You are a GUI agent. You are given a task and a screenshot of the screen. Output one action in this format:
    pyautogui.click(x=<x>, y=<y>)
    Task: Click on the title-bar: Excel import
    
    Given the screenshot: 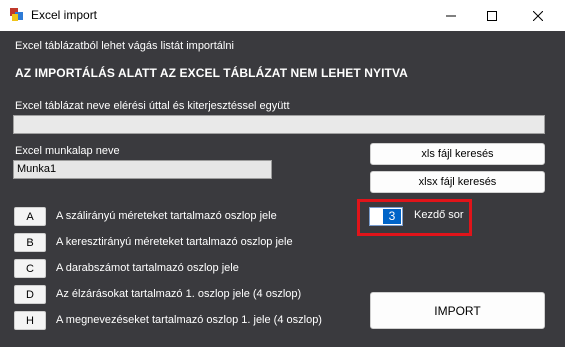 What is the action you would take?
    pyautogui.click(x=282, y=15)
    